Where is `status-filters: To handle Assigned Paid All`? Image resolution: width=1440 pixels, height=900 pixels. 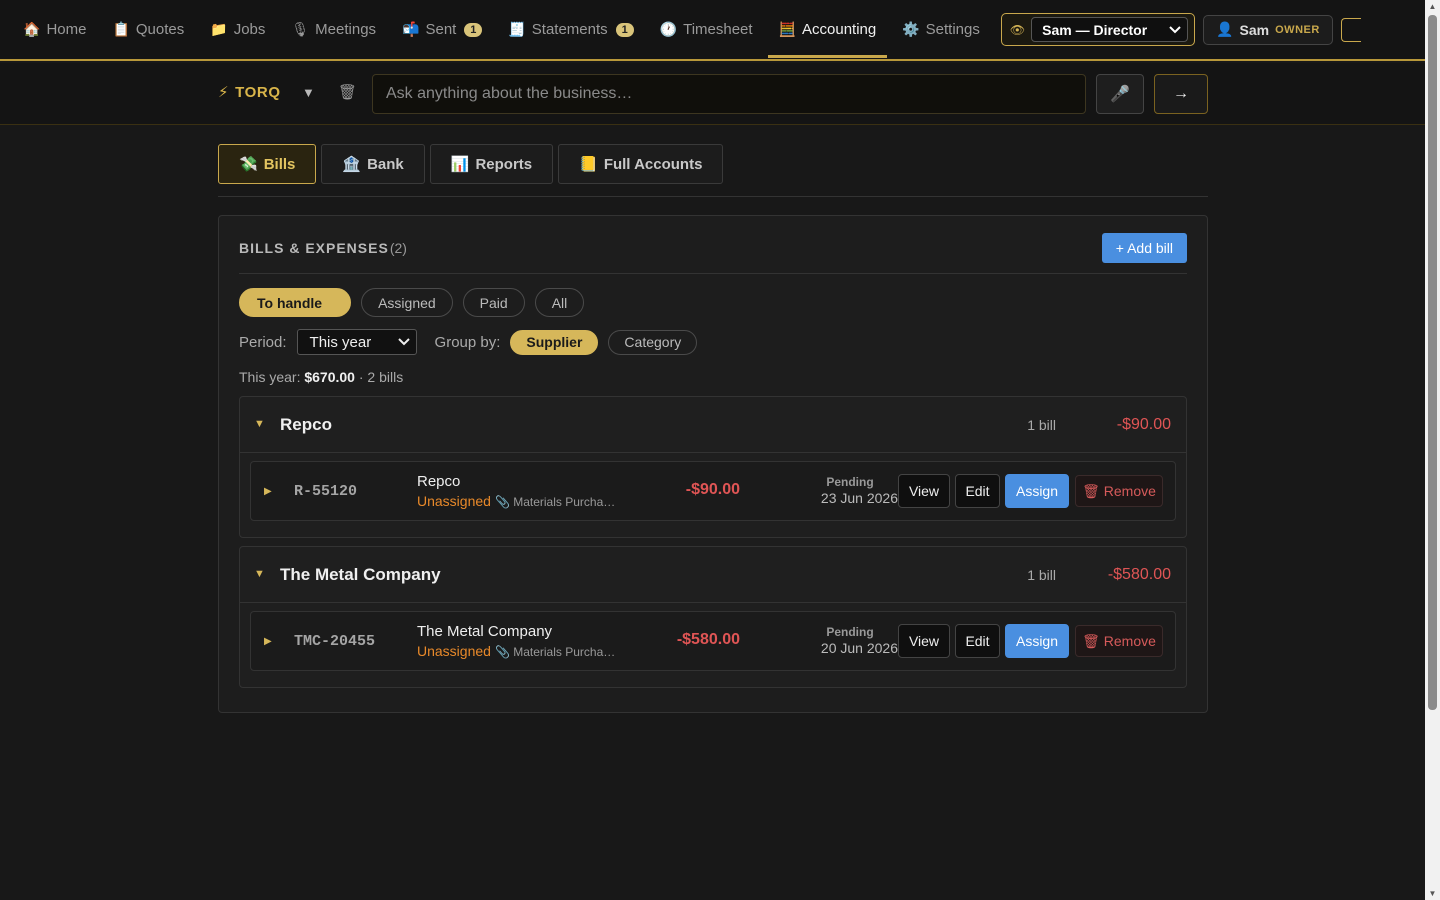
status-filters: To handle Assigned Paid All is located at coordinates (412, 302).